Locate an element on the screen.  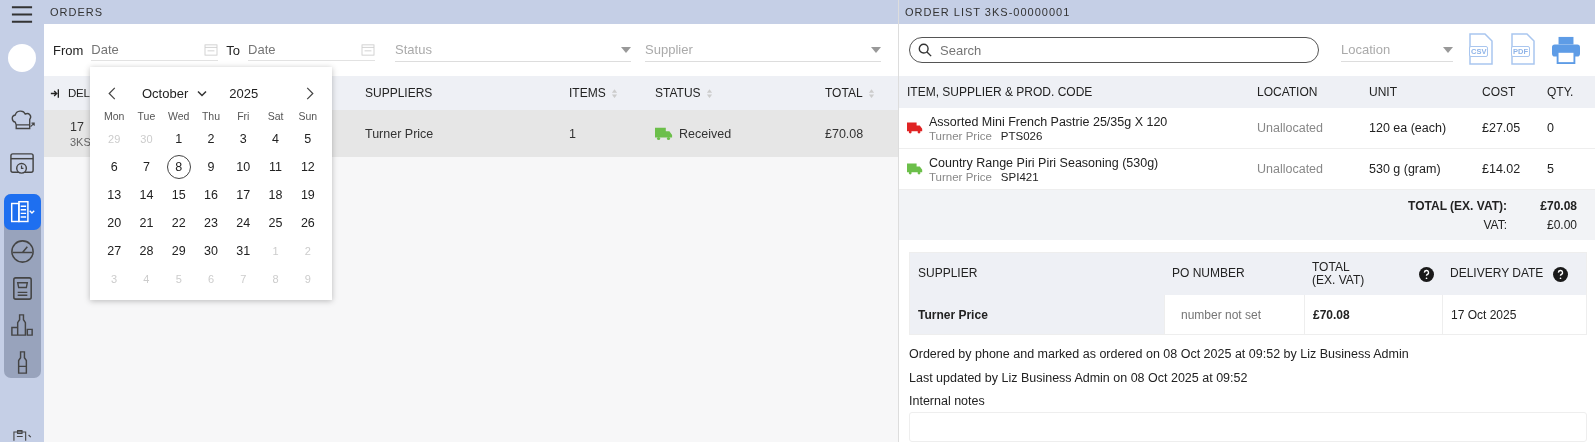
calendar-day: 29 is located at coordinates (178, 251).